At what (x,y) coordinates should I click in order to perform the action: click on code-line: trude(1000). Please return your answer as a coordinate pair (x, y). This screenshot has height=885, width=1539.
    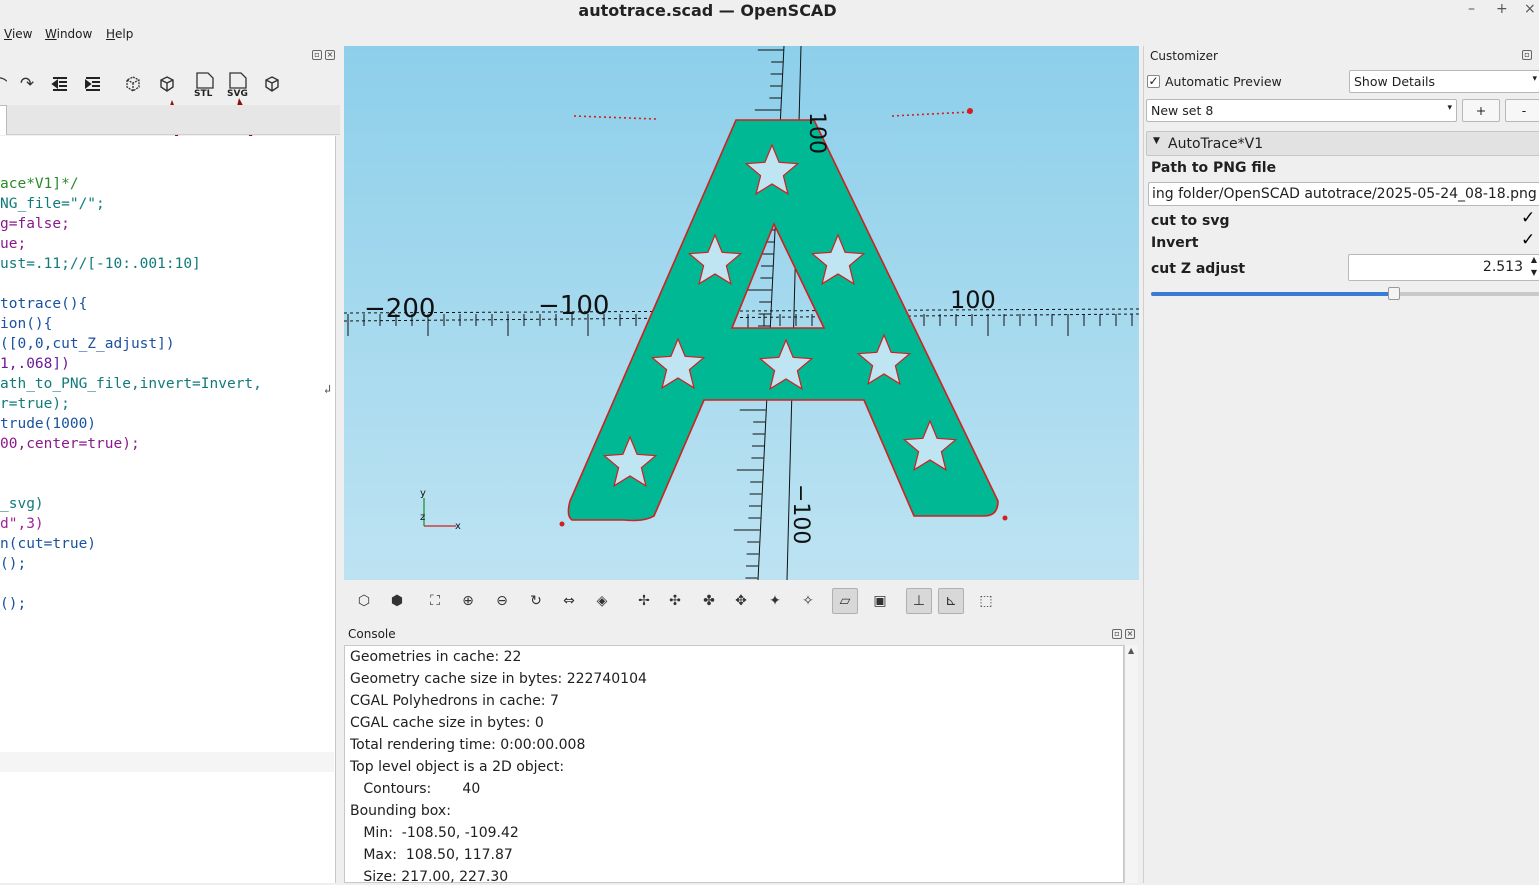
    Looking at the image, I should click on (48, 424).